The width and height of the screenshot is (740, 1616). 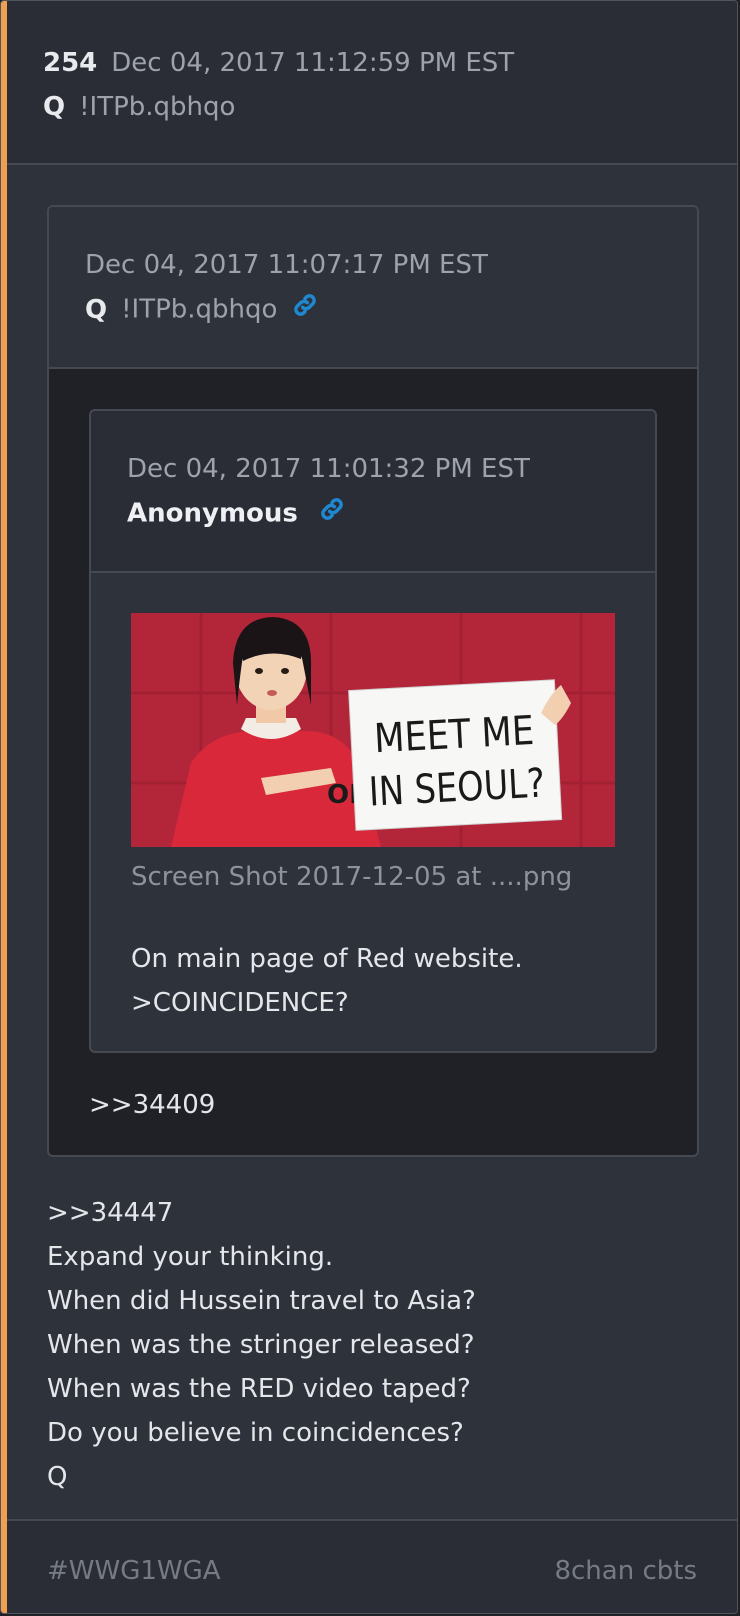 I want to click on quoted-post-author-line: Q !ITPb.qbhqo, so click(x=202, y=310).